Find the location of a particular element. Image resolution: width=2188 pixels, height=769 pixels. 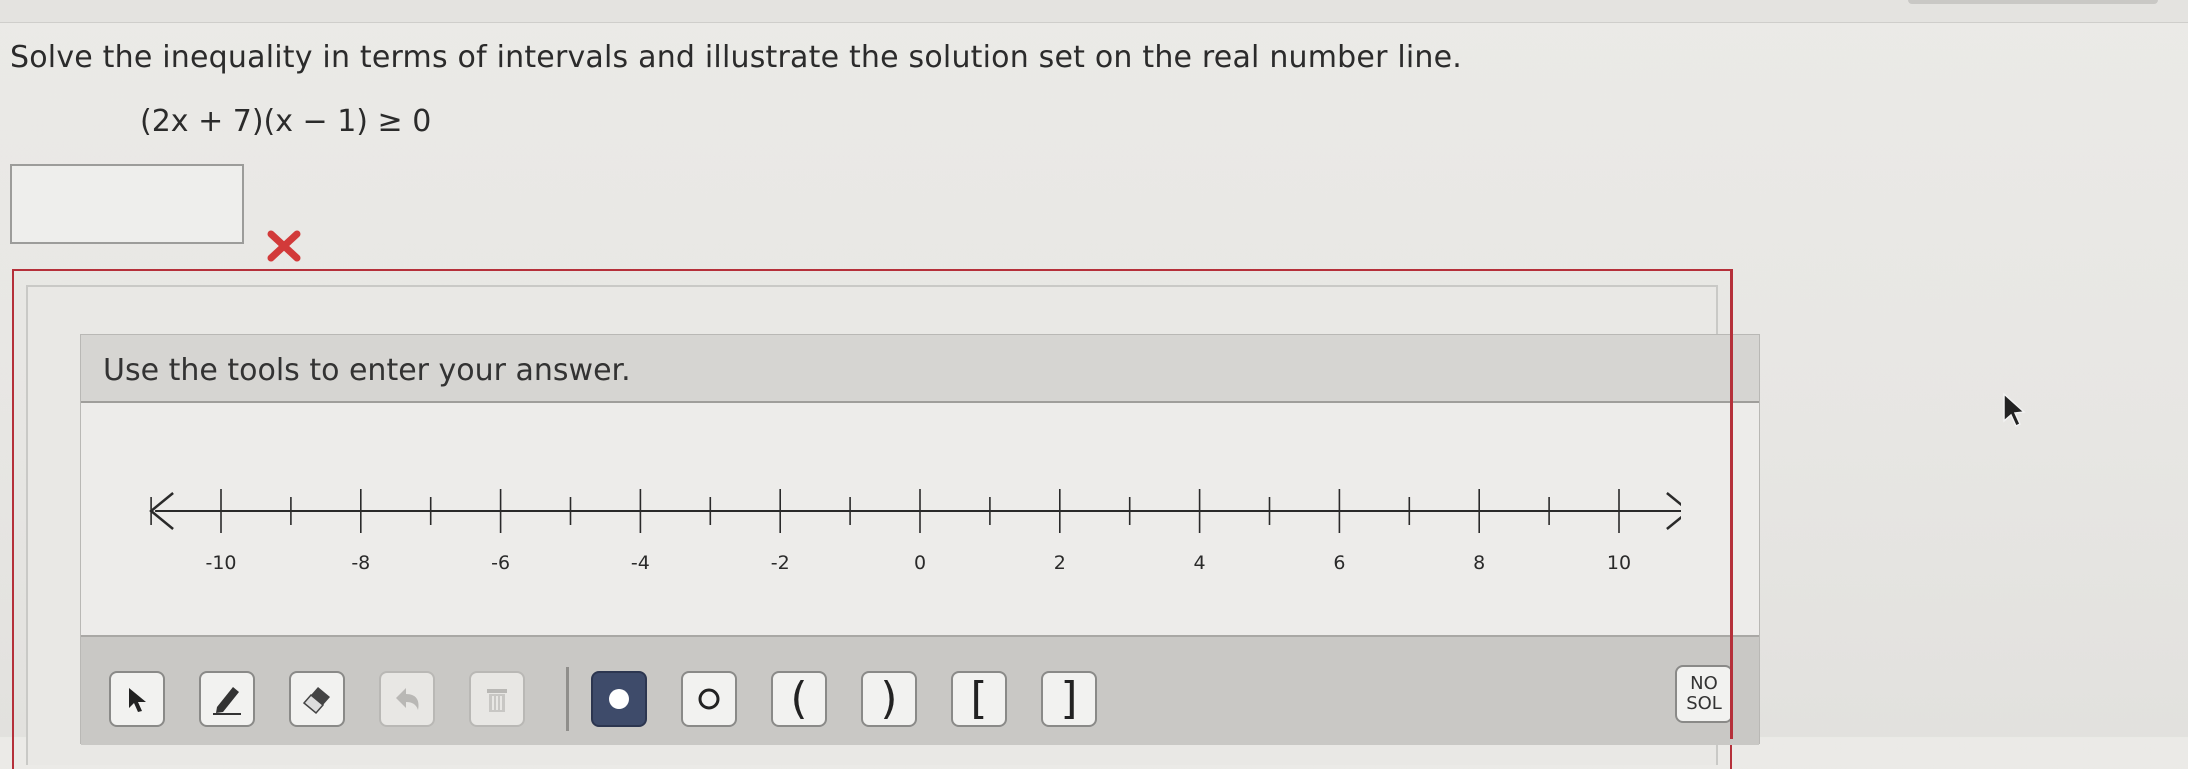

number-line: -10 -8 -6 -4 -2 0 2 4 6 8 10 is located at coordinates (881, 535).